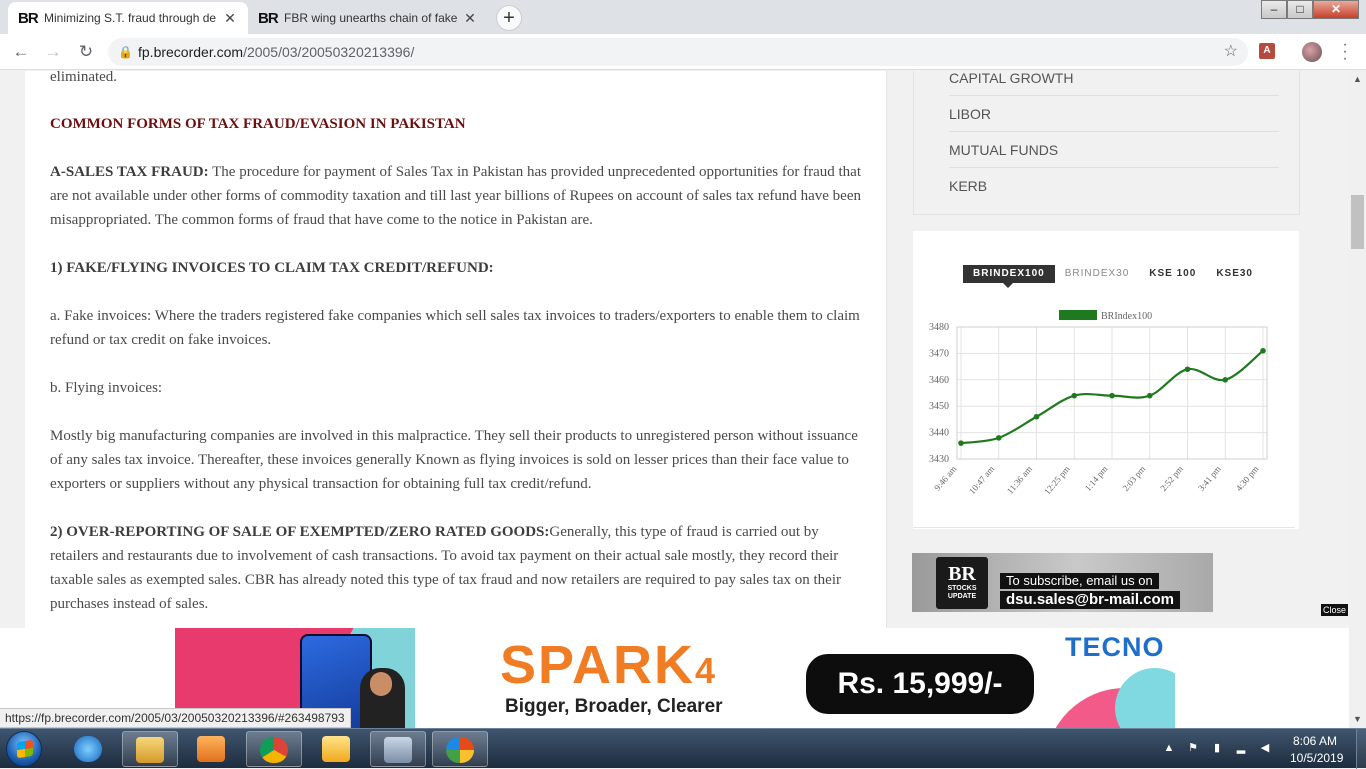 The image size is (1366, 769). Describe the element at coordinates (21, 52) in the screenshot. I see `back-icon: ←` at that location.